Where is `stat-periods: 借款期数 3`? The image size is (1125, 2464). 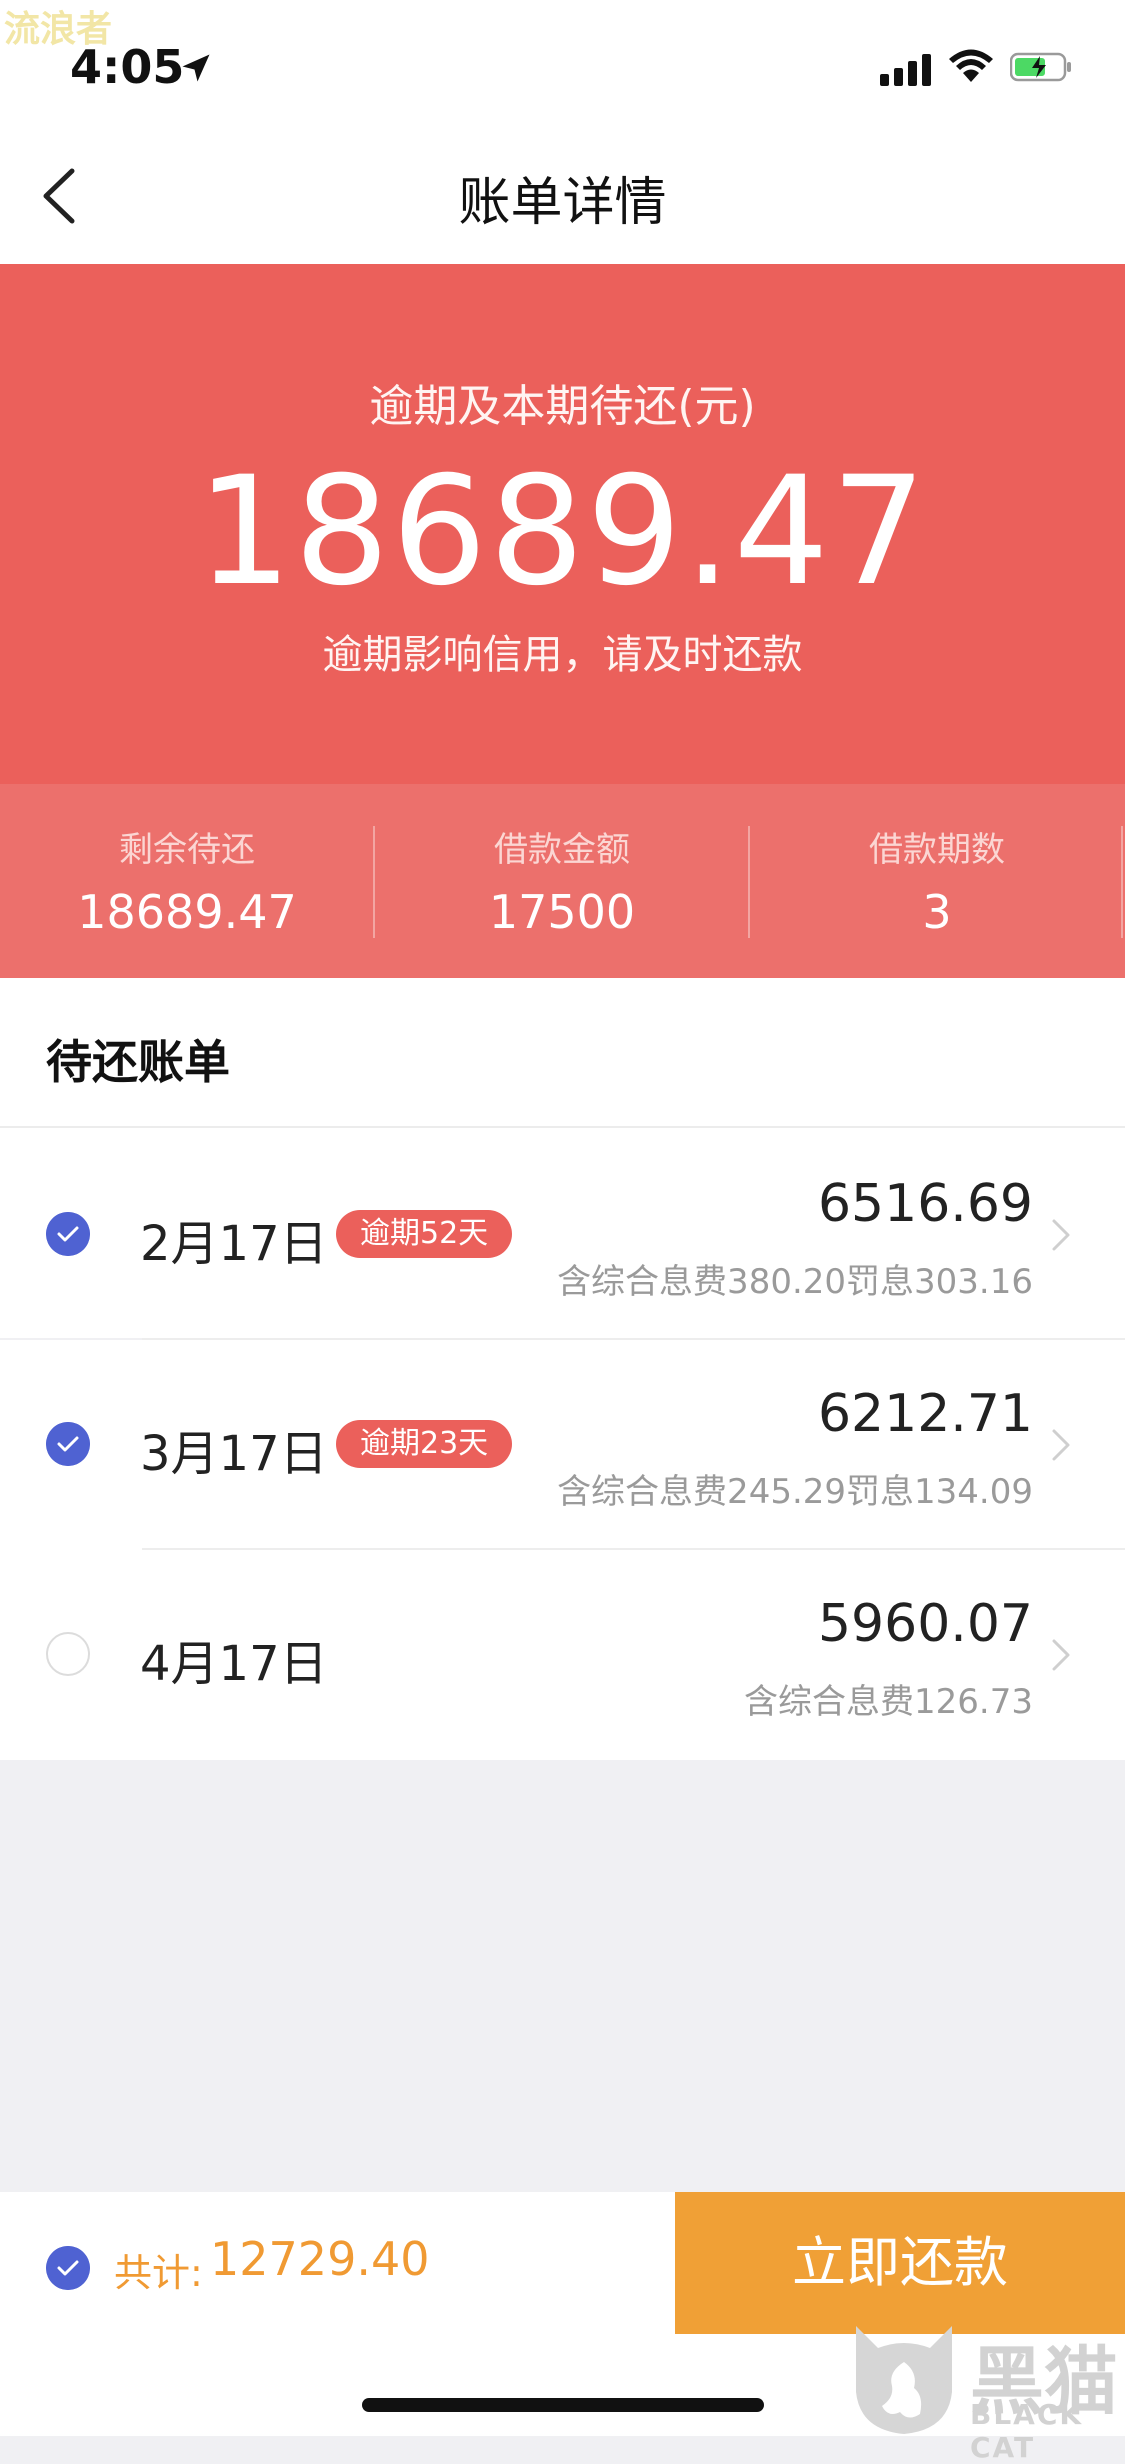
stat-periods: 借款期数 3 is located at coordinates (937, 880).